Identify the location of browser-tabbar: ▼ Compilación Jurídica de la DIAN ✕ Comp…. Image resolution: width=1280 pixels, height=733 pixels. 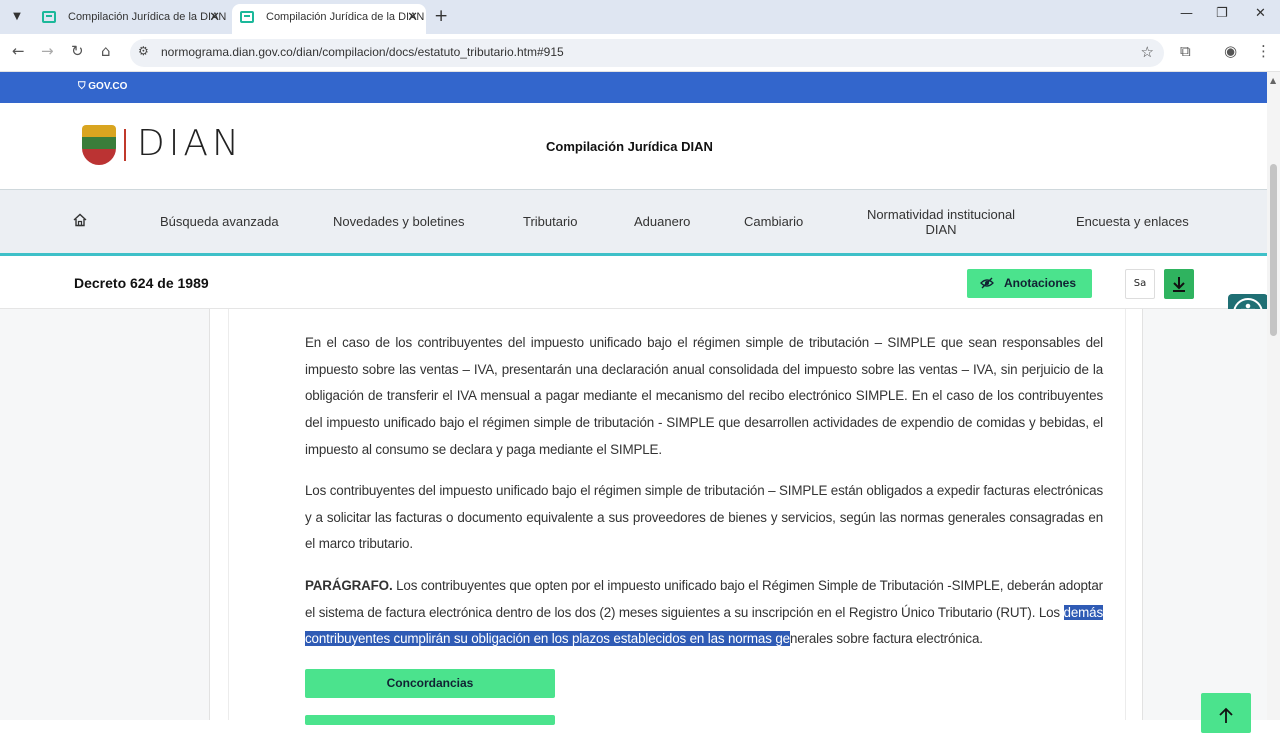
(640, 17).